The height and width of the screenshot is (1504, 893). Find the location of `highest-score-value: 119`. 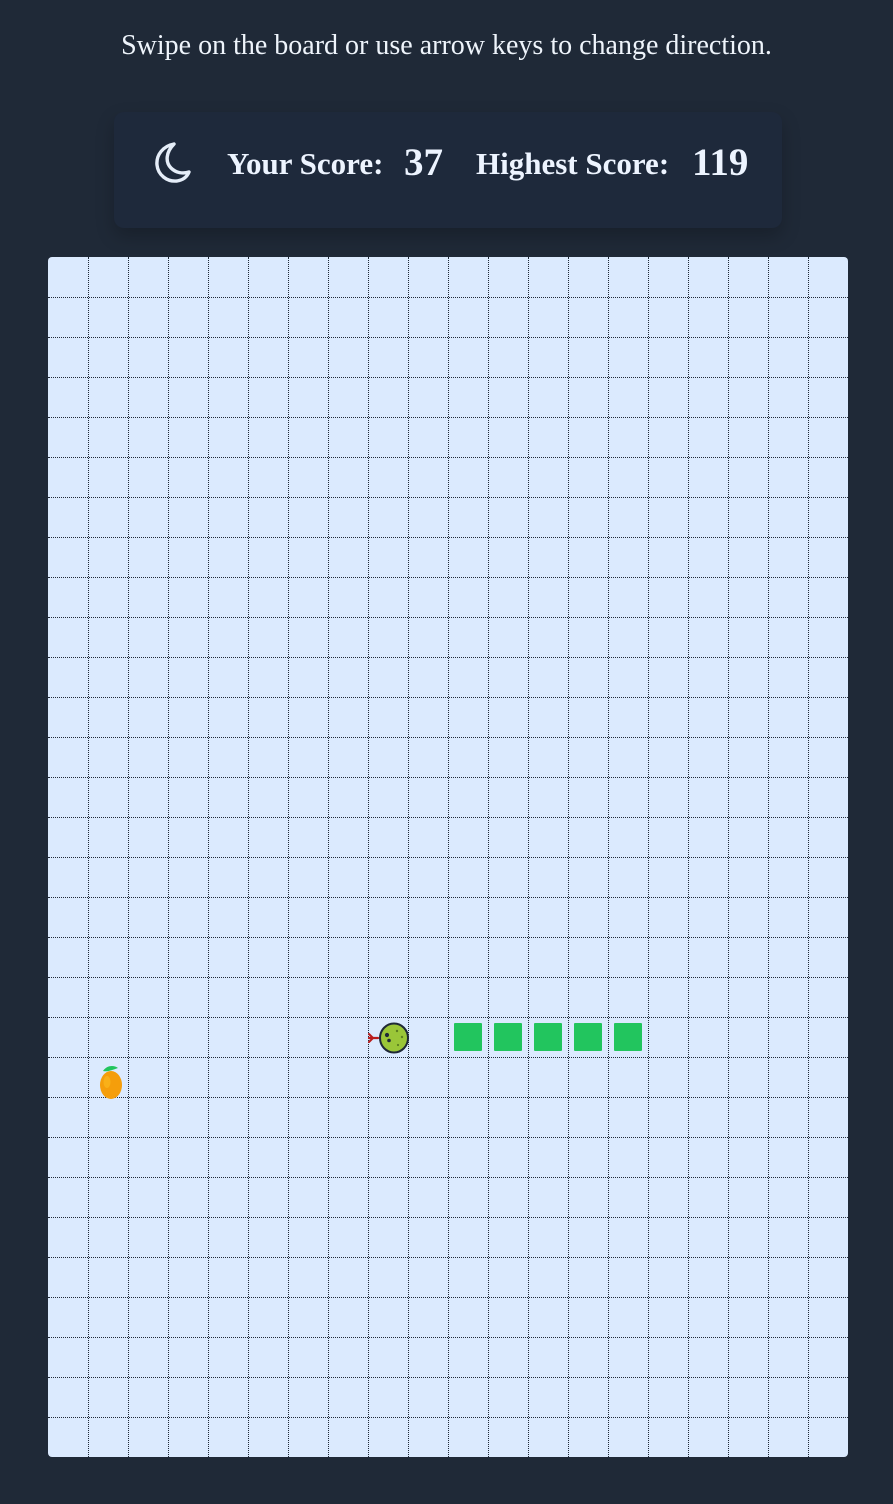

highest-score-value: 119 is located at coordinates (720, 162).